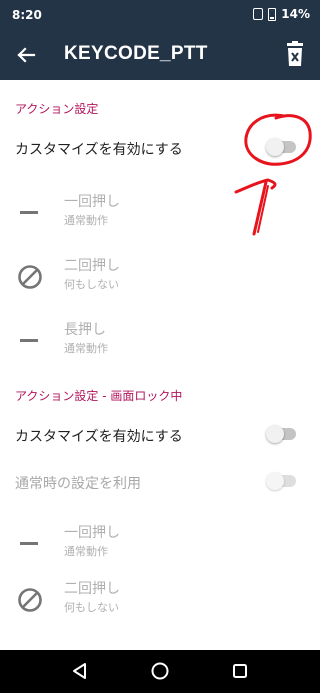 Image resolution: width=320 pixels, height=693 pixels. I want to click on arrow-back-icon, so click(26, 55).